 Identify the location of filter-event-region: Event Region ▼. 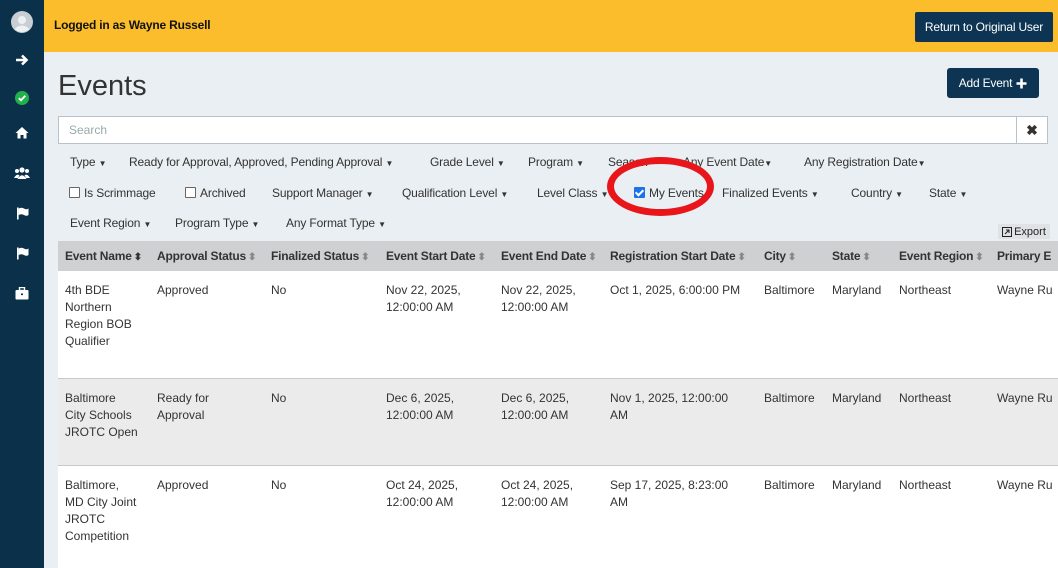
(110, 223).